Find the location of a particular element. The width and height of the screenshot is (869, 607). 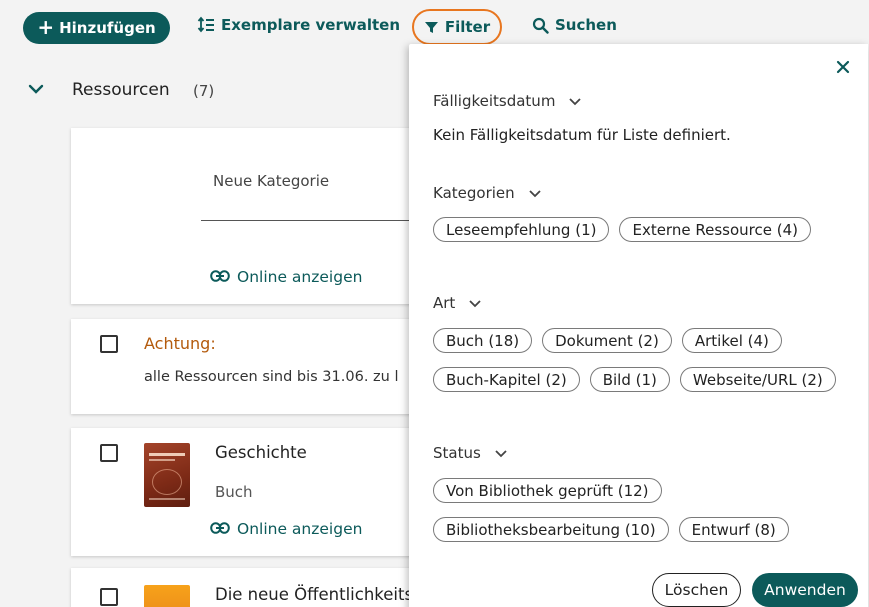

filter-chip: Buch-Kapitel (2) is located at coordinates (506, 379).